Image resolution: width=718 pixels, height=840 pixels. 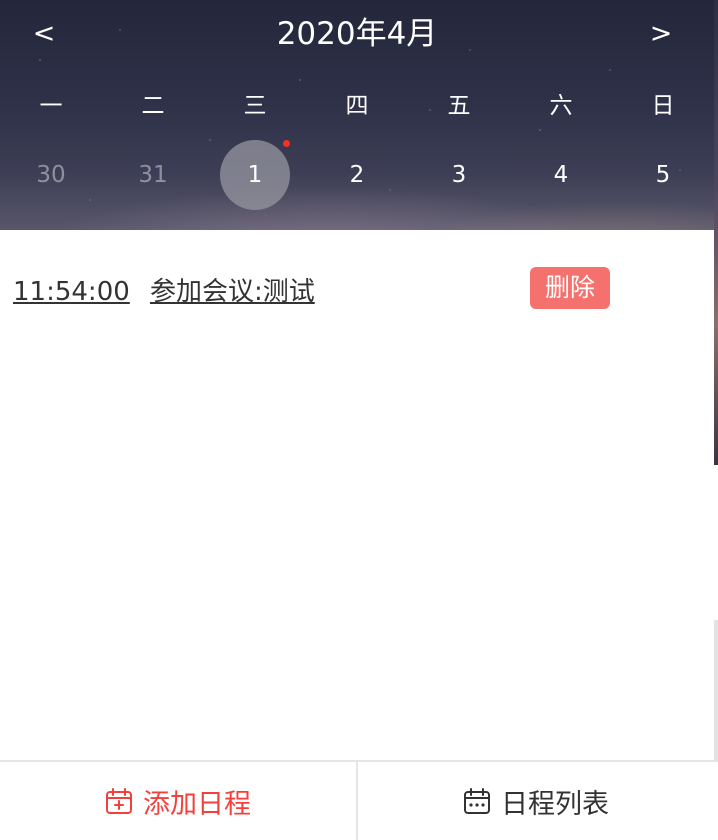 I want to click on date-number: 3, so click(x=459, y=175).